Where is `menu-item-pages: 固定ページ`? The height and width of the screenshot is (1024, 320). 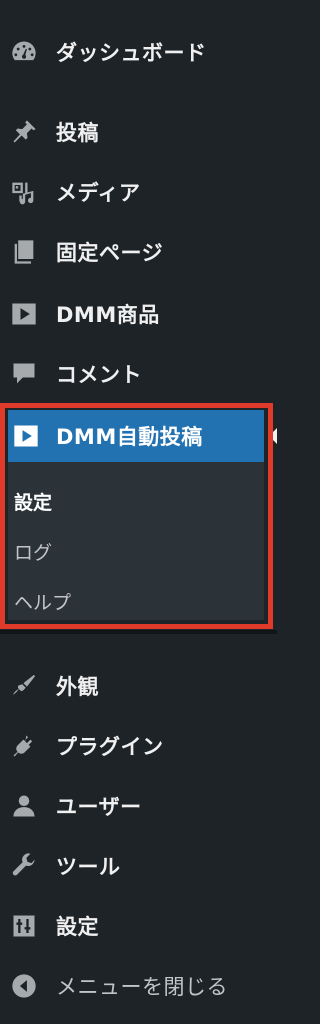 menu-item-pages: 固定ページ is located at coordinates (138, 252).